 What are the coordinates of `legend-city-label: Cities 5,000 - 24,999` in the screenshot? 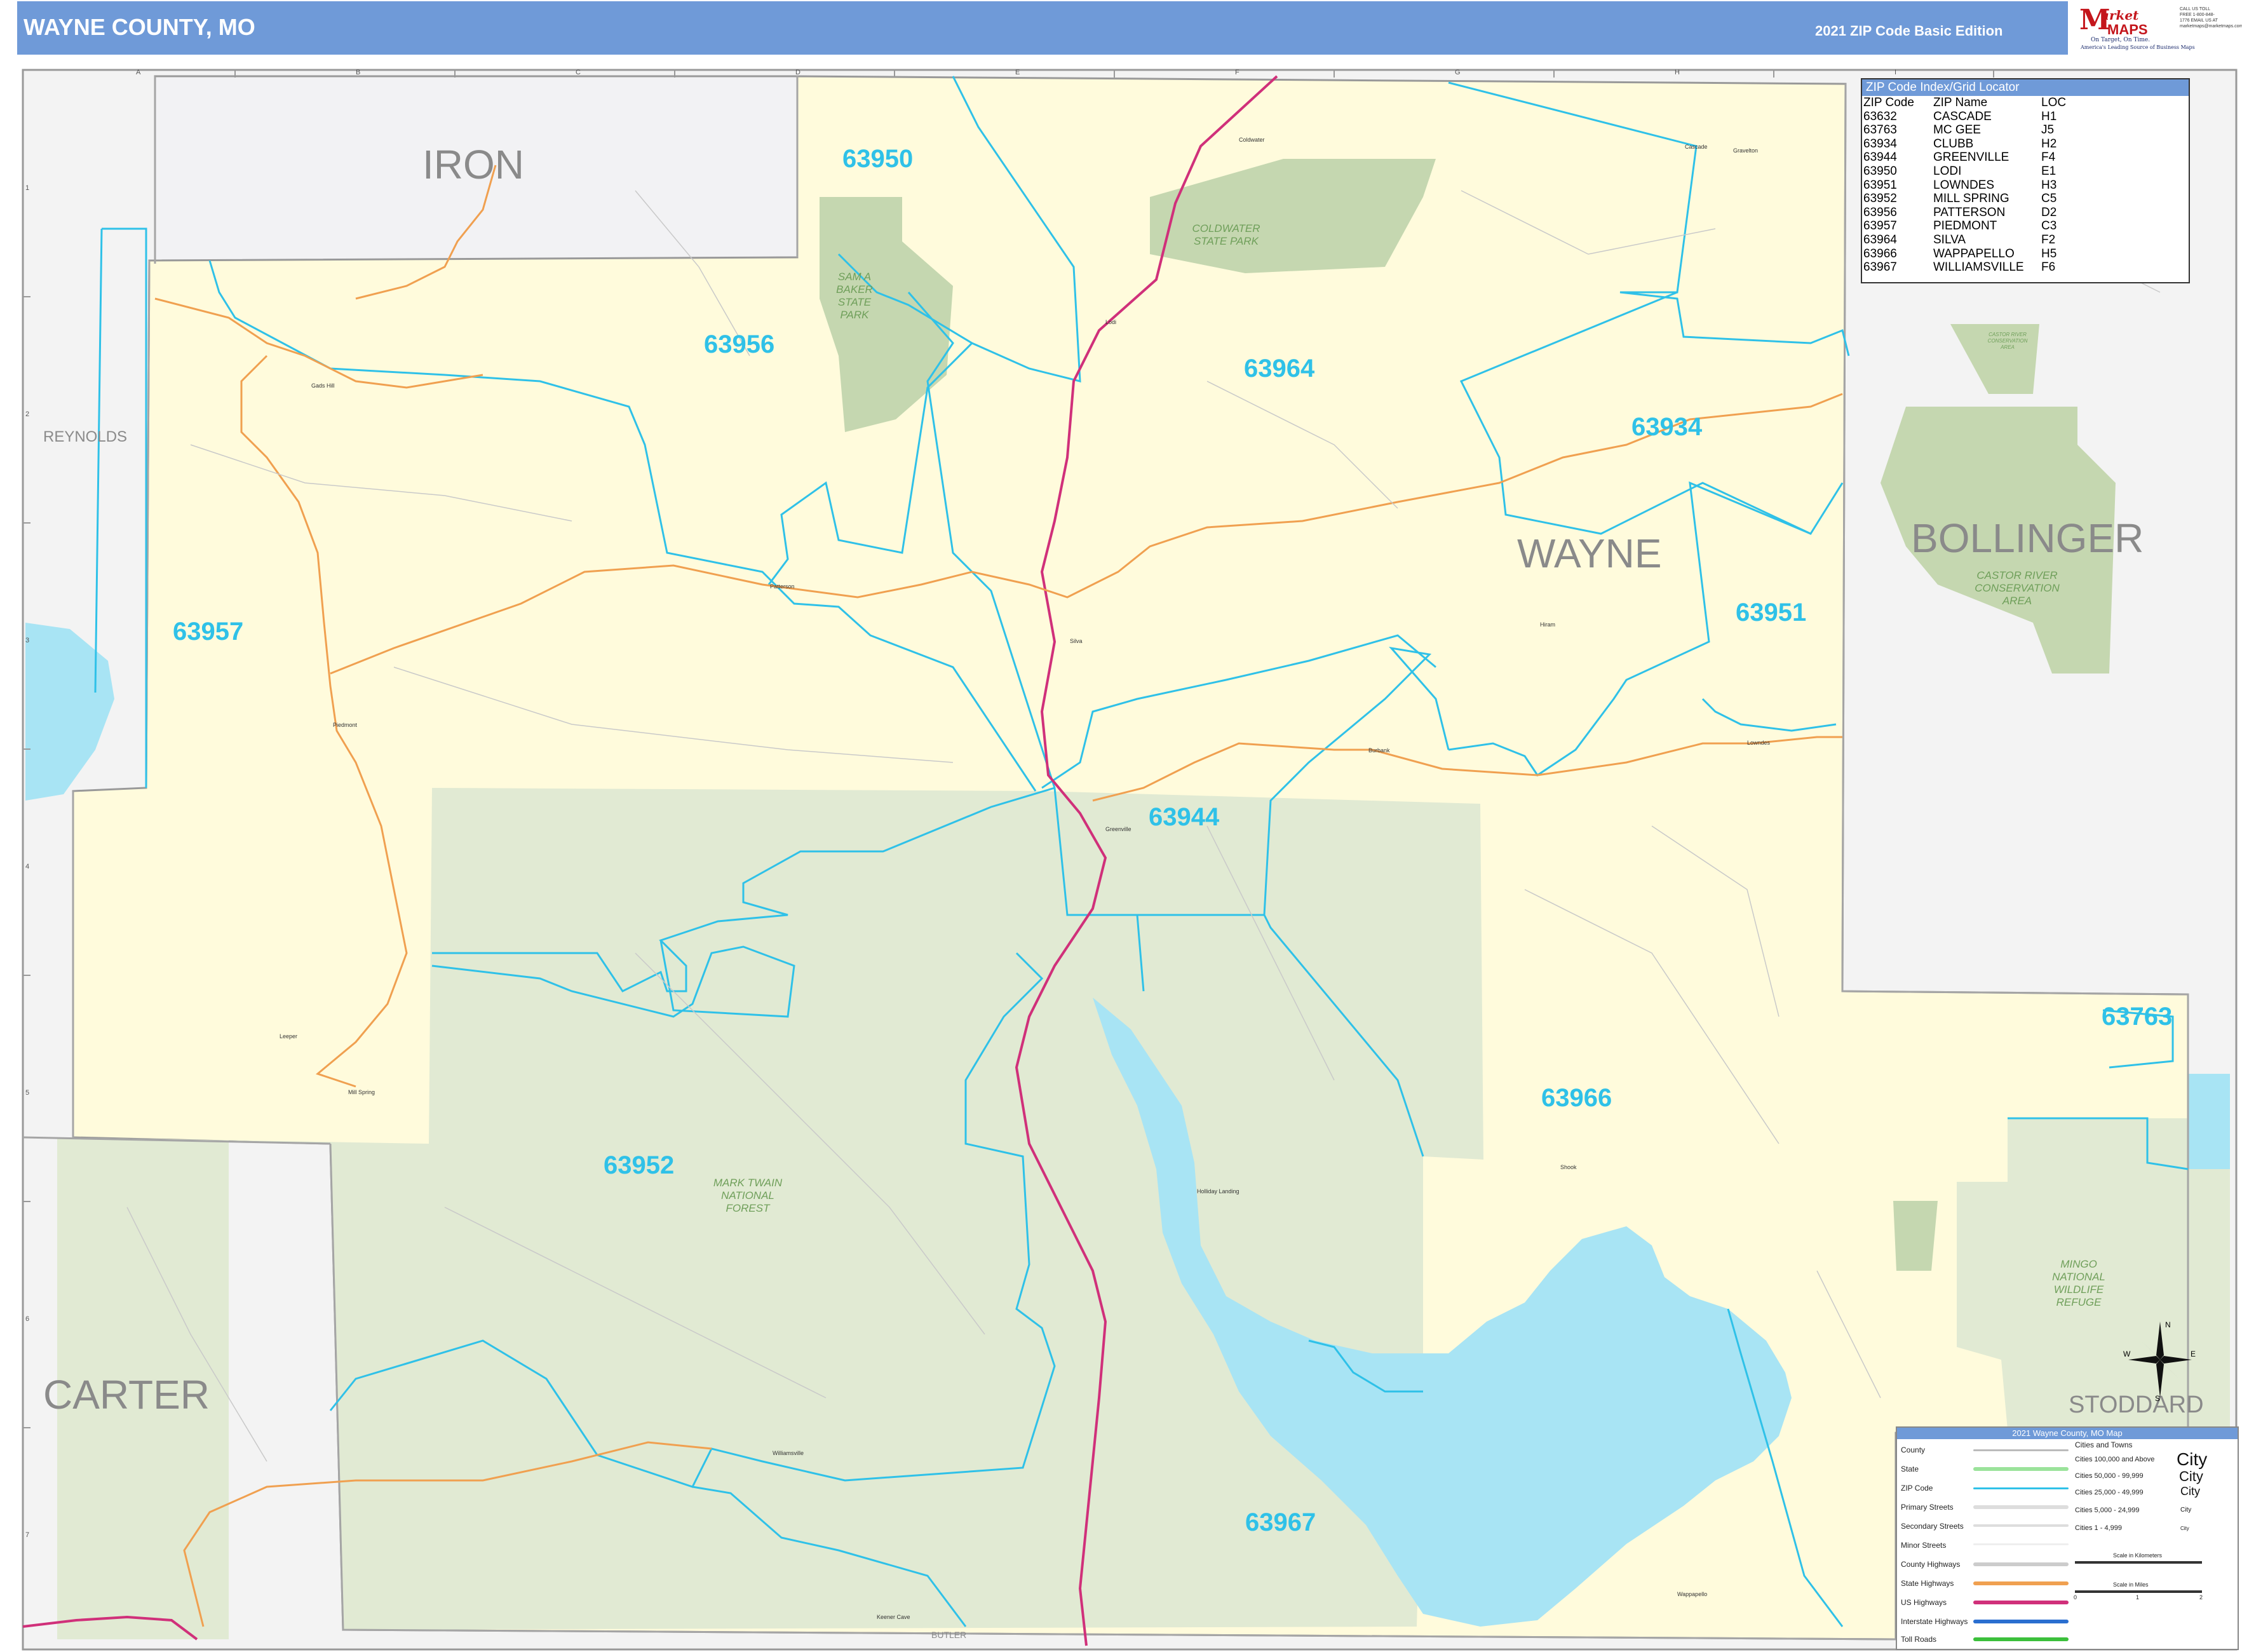 It's located at (2107, 1510).